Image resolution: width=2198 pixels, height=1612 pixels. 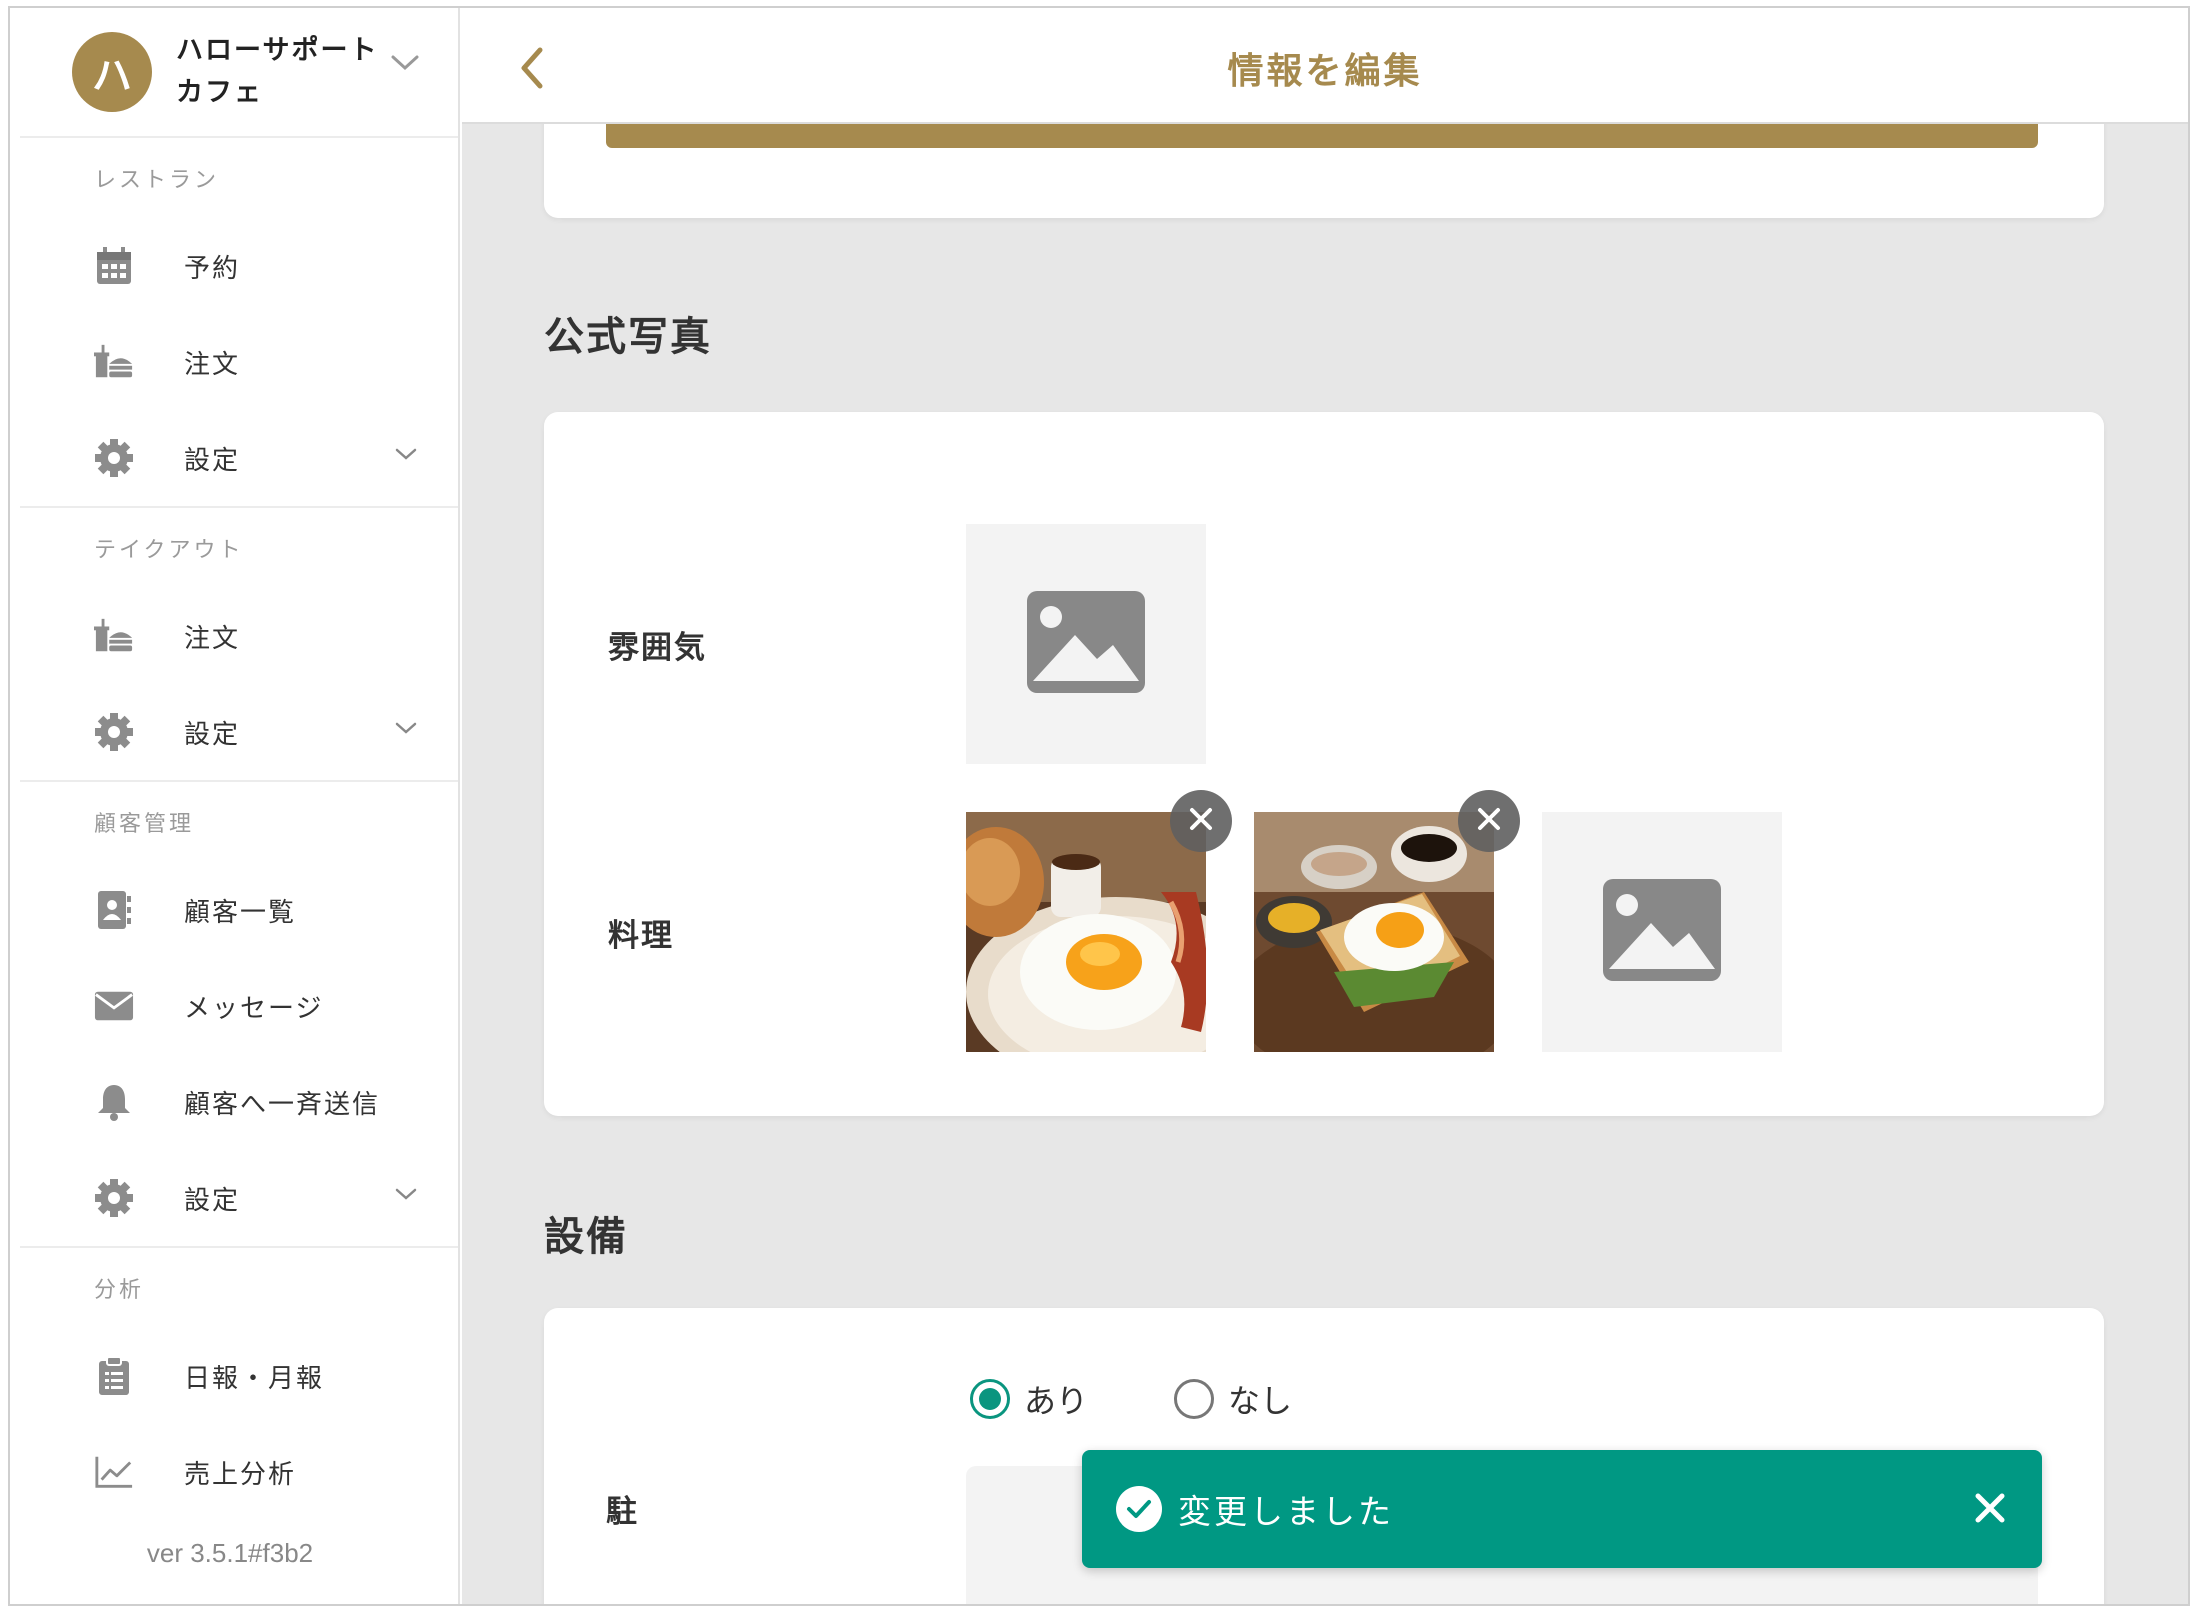 I want to click on radio-dot, so click(x=990, y=1399).